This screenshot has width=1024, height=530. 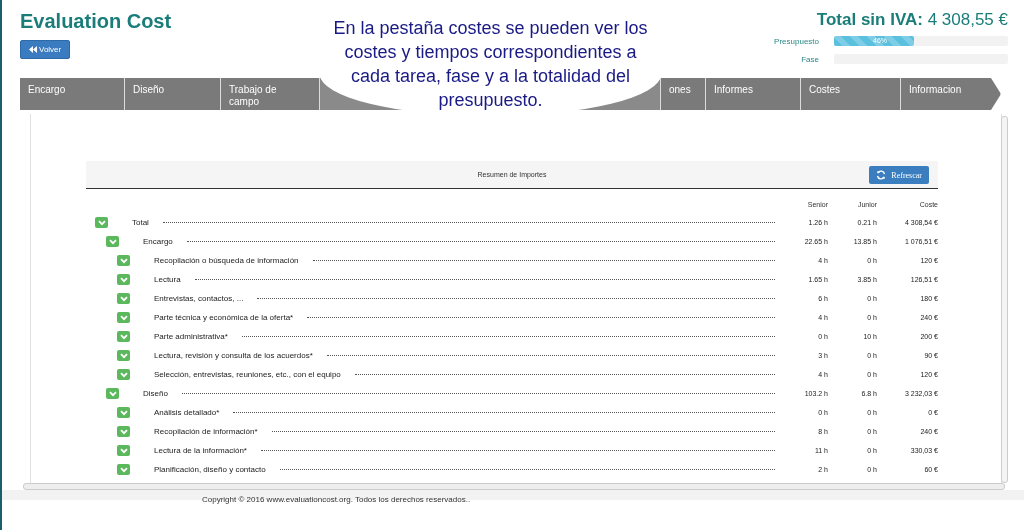 I want to click on row-label: Total, so click(x=140, y=222).